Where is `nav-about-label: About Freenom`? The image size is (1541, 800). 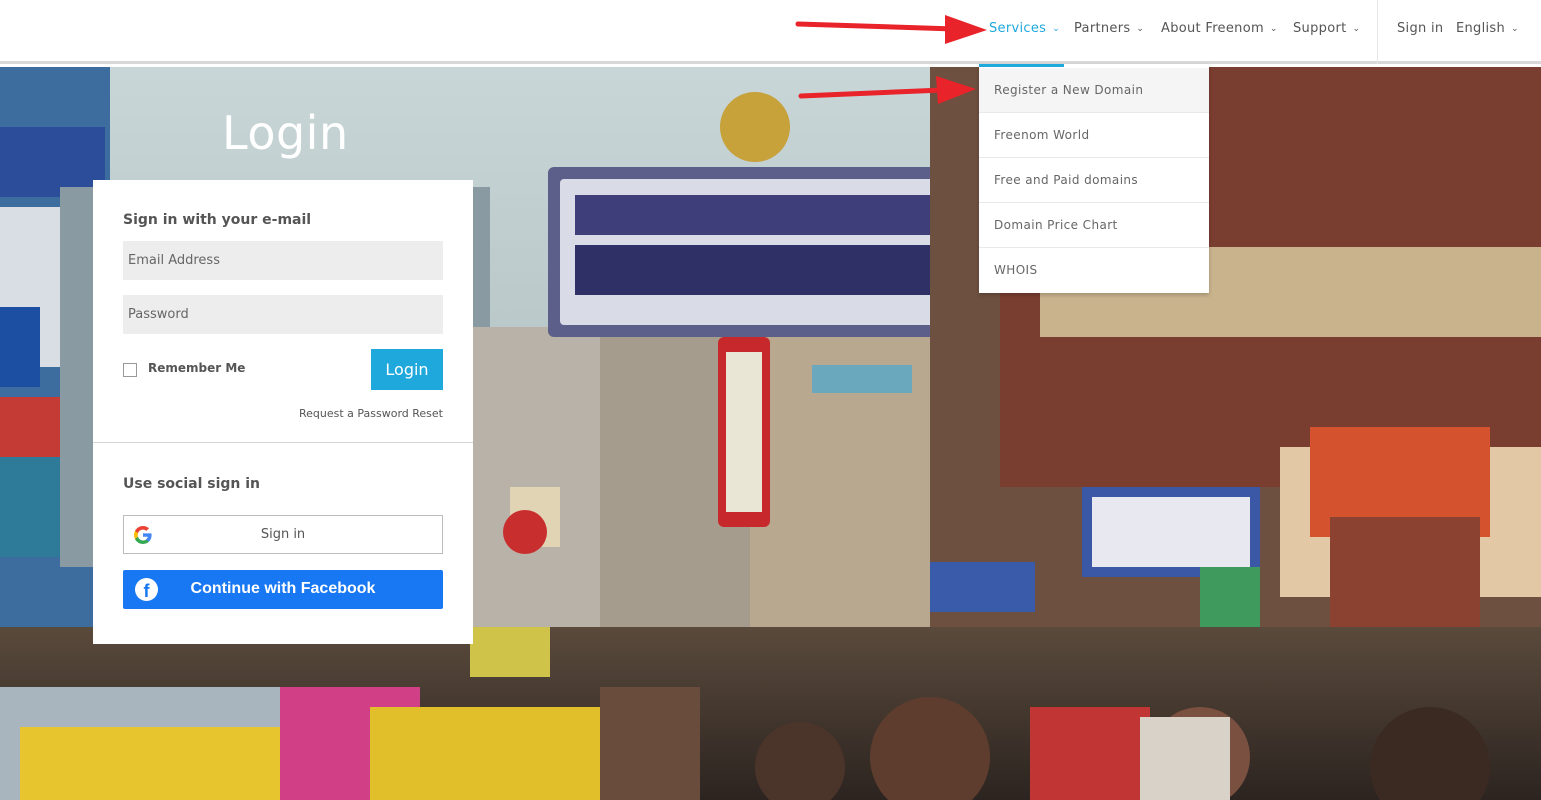
nav-about-label: About Freenom is located at coordinates (1212, 28).